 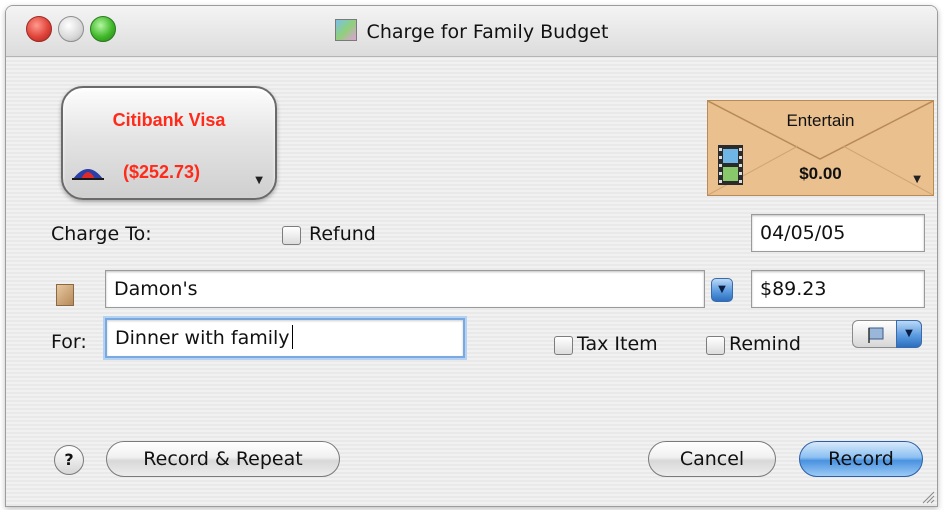 What do you see at coordinates (617, 344) in the screenshot?
I see `tax-item-label: Tax Item` at bounding box center [617, 344].